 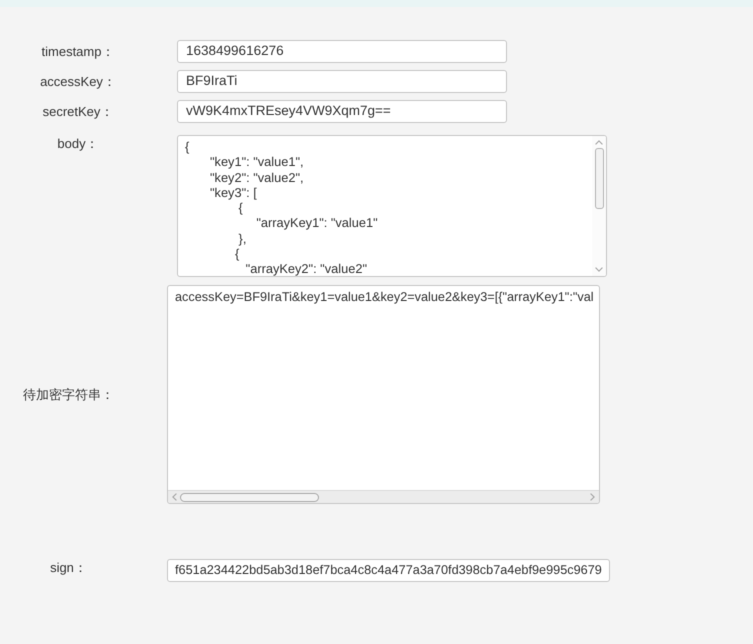 I want to click on field-label: sign：, so click(x=68, y=567).